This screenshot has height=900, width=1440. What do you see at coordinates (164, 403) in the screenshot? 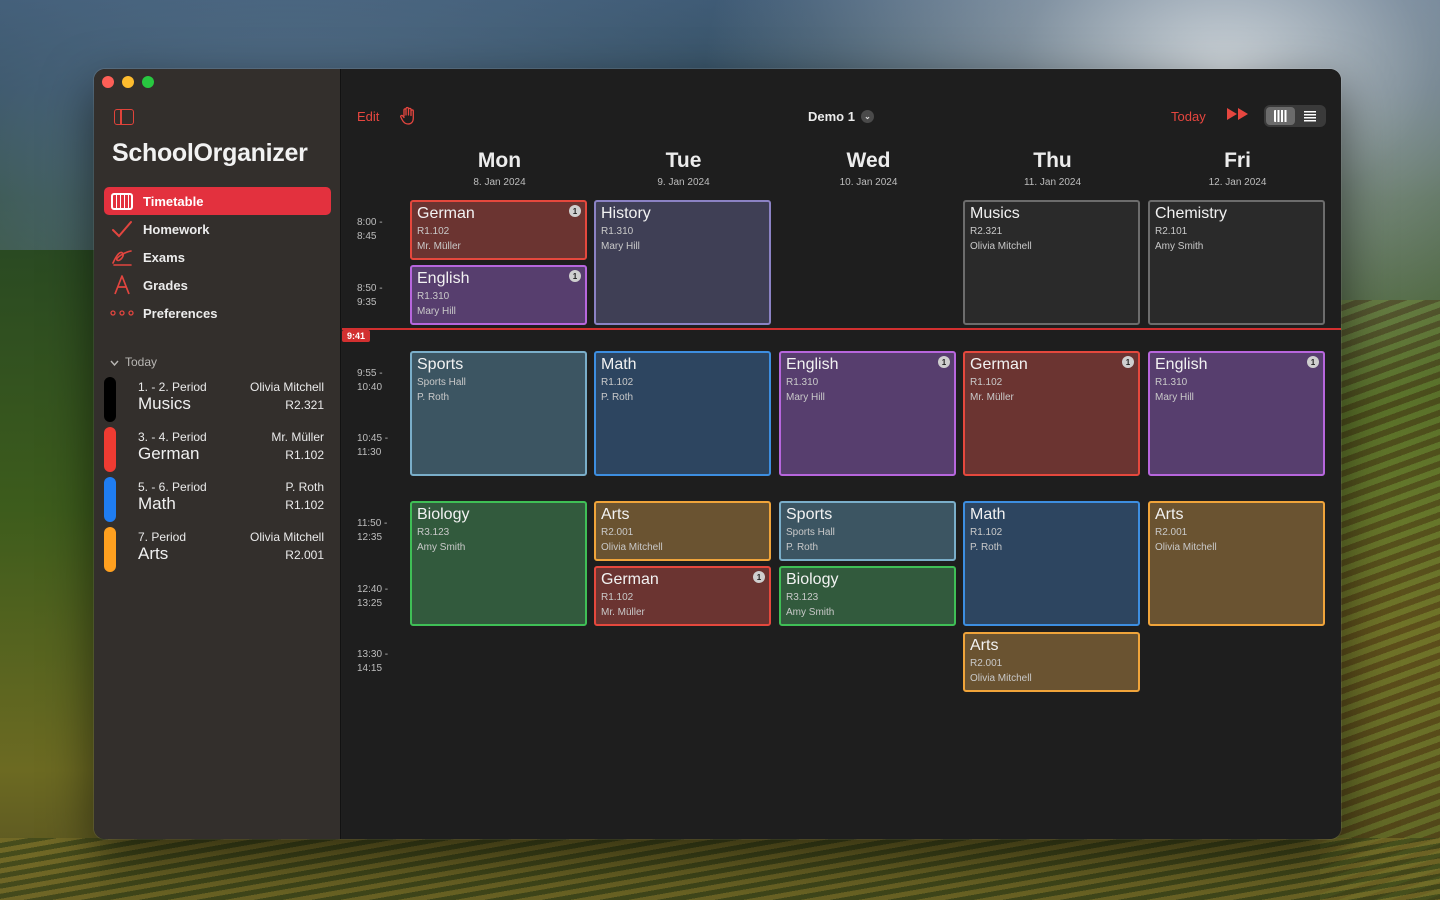
I see `subject-label: Musics` at bounding box center [164, 403].